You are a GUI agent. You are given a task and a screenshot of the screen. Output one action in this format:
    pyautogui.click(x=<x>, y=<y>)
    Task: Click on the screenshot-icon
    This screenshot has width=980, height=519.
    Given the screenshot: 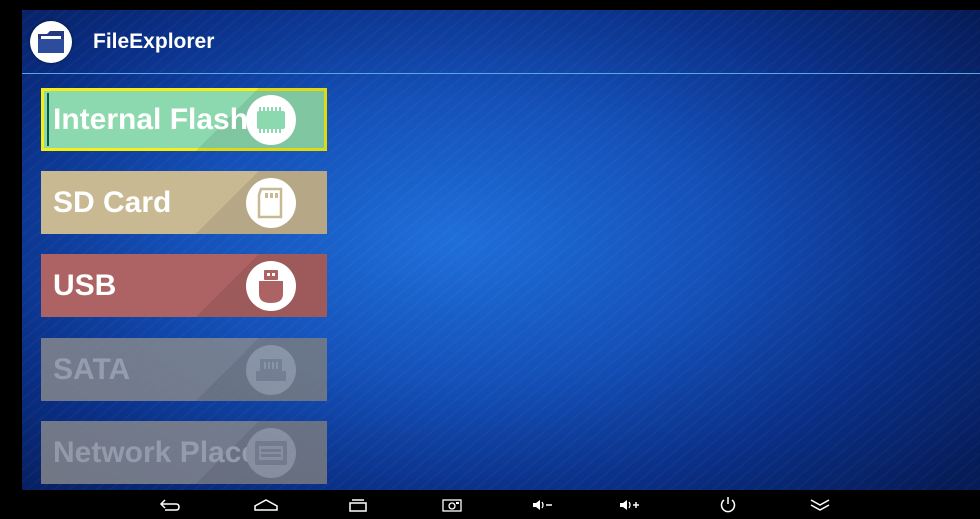 What is the action you would take?
    pyautogui.click(x=452, y=504)
    